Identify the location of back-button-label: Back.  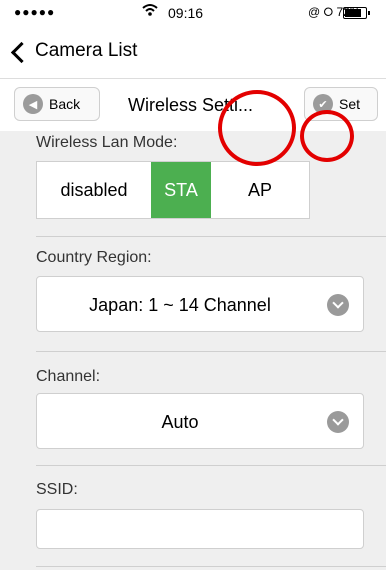
(65, 104).